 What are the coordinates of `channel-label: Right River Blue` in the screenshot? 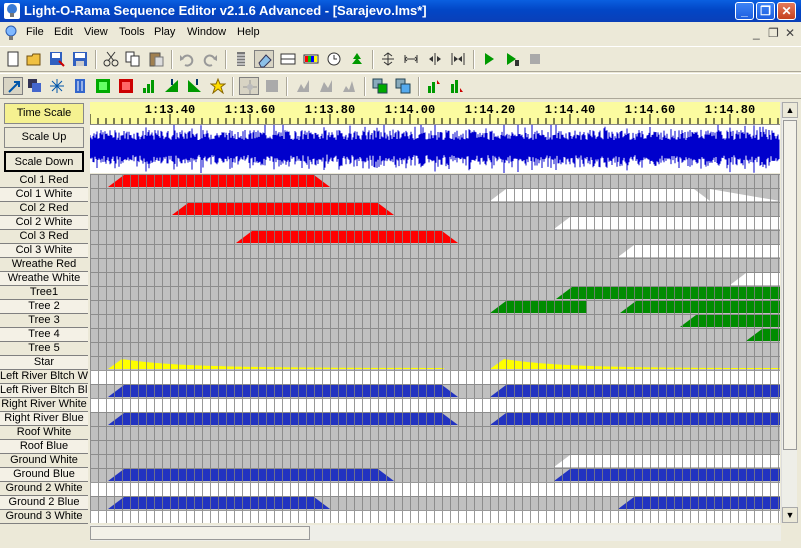 It's located at (44, 419).